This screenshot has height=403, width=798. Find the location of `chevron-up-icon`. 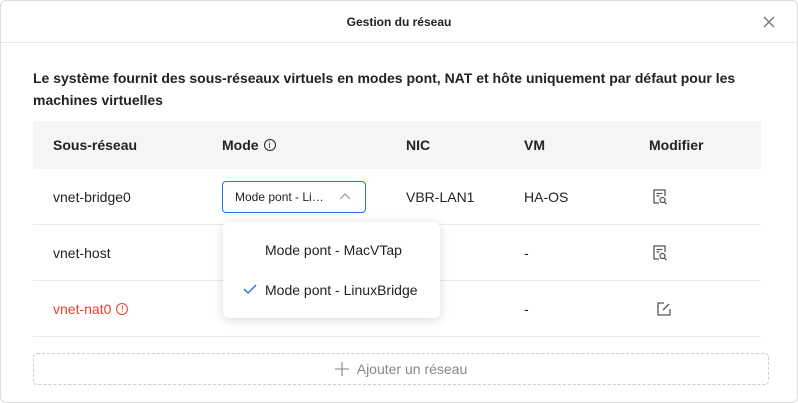

chevron-up-icon is located at coordinates (345, 196).